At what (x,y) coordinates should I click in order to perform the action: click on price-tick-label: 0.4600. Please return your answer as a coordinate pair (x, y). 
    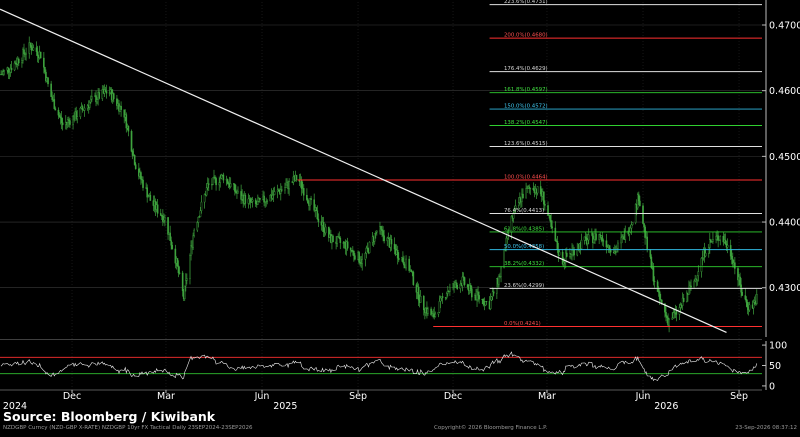
    Looking at the image, I should click on (784, 91).